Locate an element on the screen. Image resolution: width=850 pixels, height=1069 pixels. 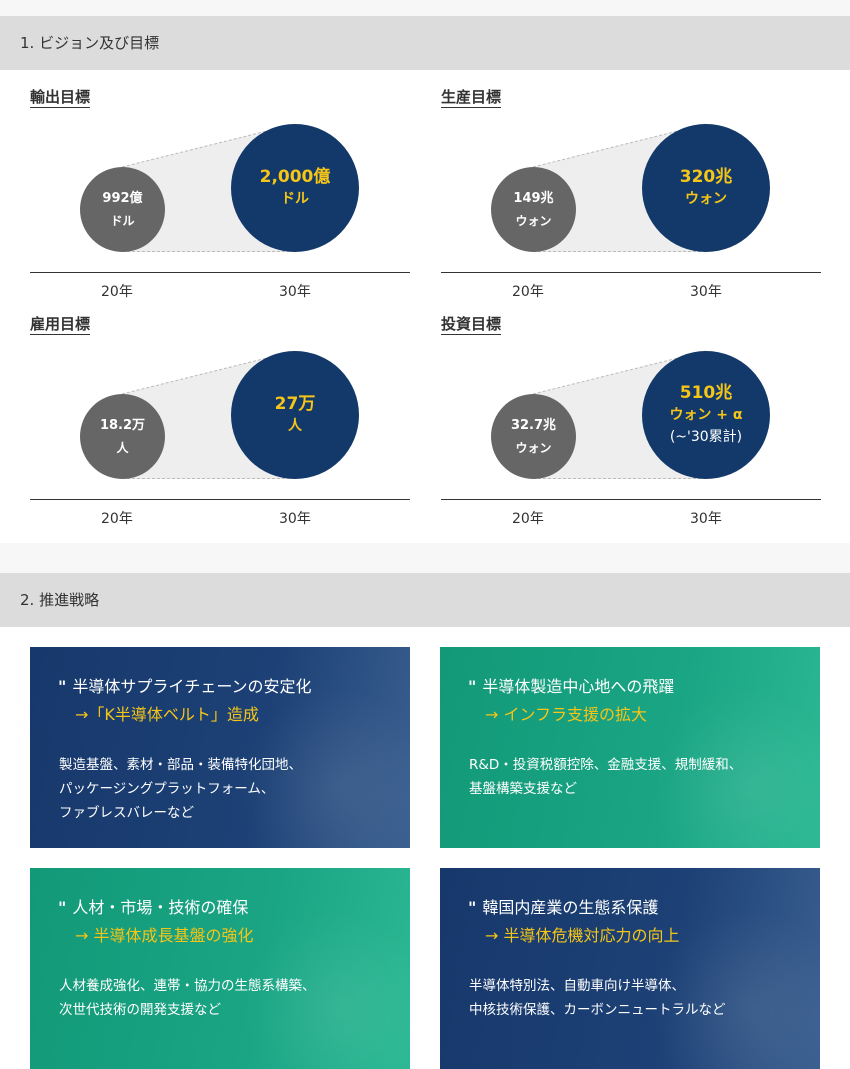
from-value: 32.7兆 is located at coordinates (533, 425).